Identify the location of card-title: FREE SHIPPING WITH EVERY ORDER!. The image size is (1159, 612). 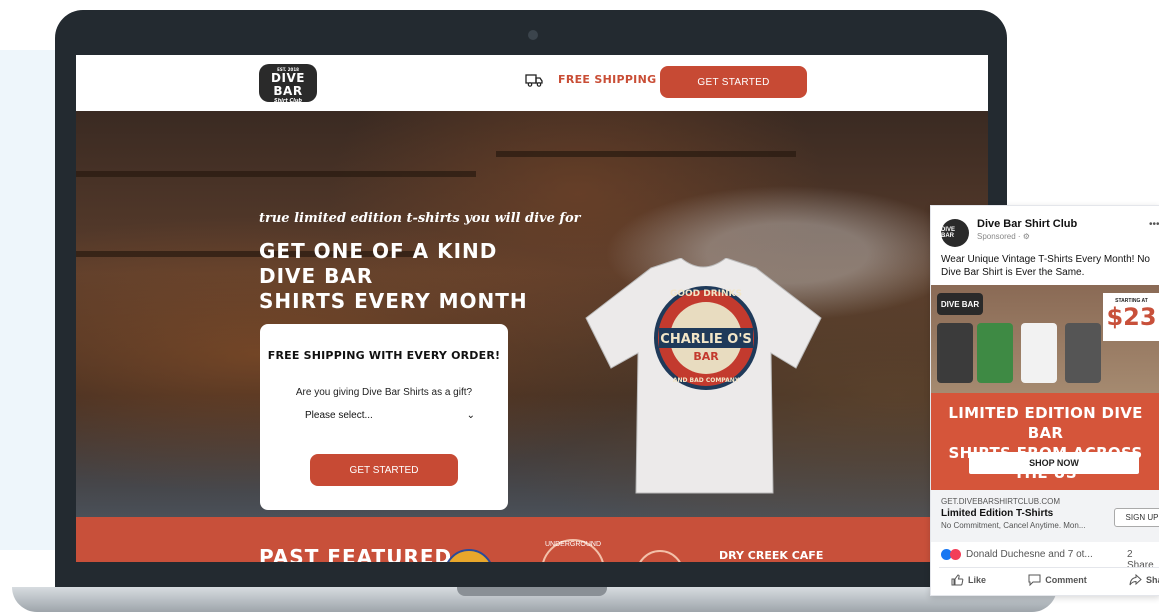
(384, 355).